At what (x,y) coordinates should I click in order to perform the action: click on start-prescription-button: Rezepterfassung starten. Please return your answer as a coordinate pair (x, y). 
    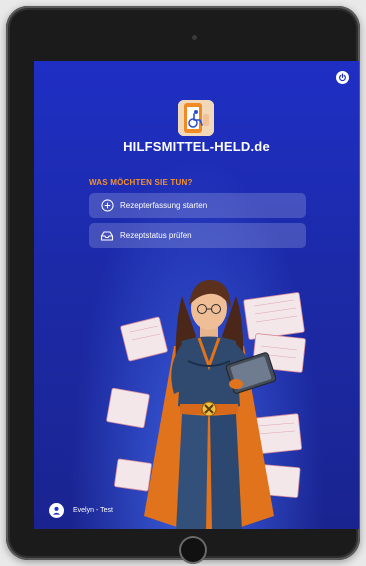
    Looking at the image, I should click on (197, 205).